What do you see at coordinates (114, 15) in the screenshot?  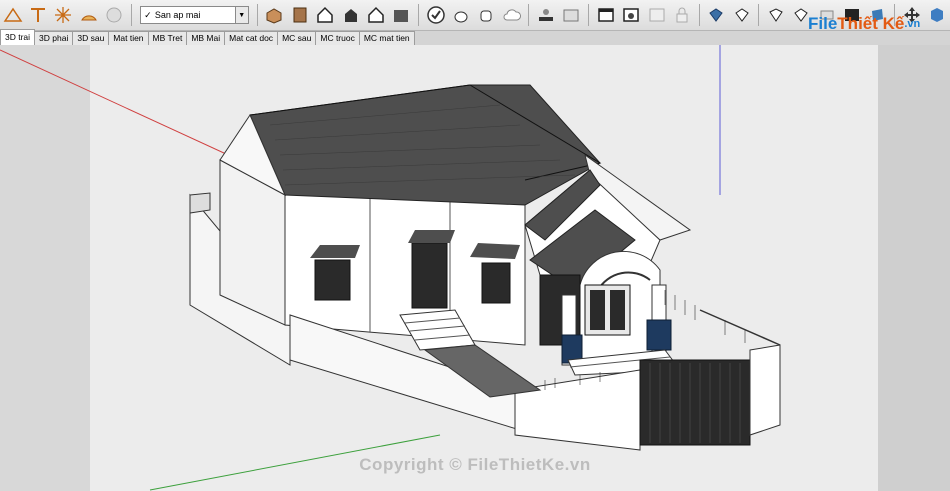 I see `cube-icon` at bounding box center [114, 15].